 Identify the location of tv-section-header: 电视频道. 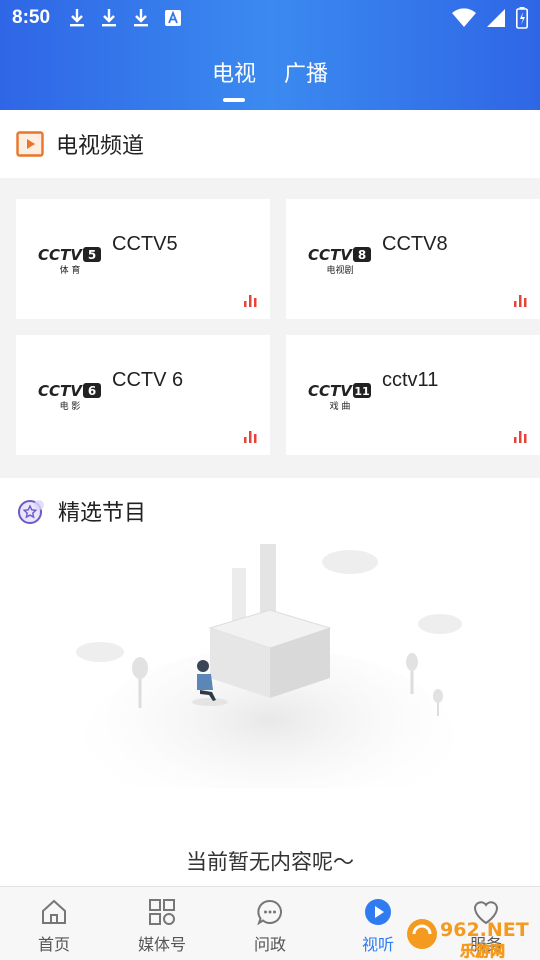
(270, 144).